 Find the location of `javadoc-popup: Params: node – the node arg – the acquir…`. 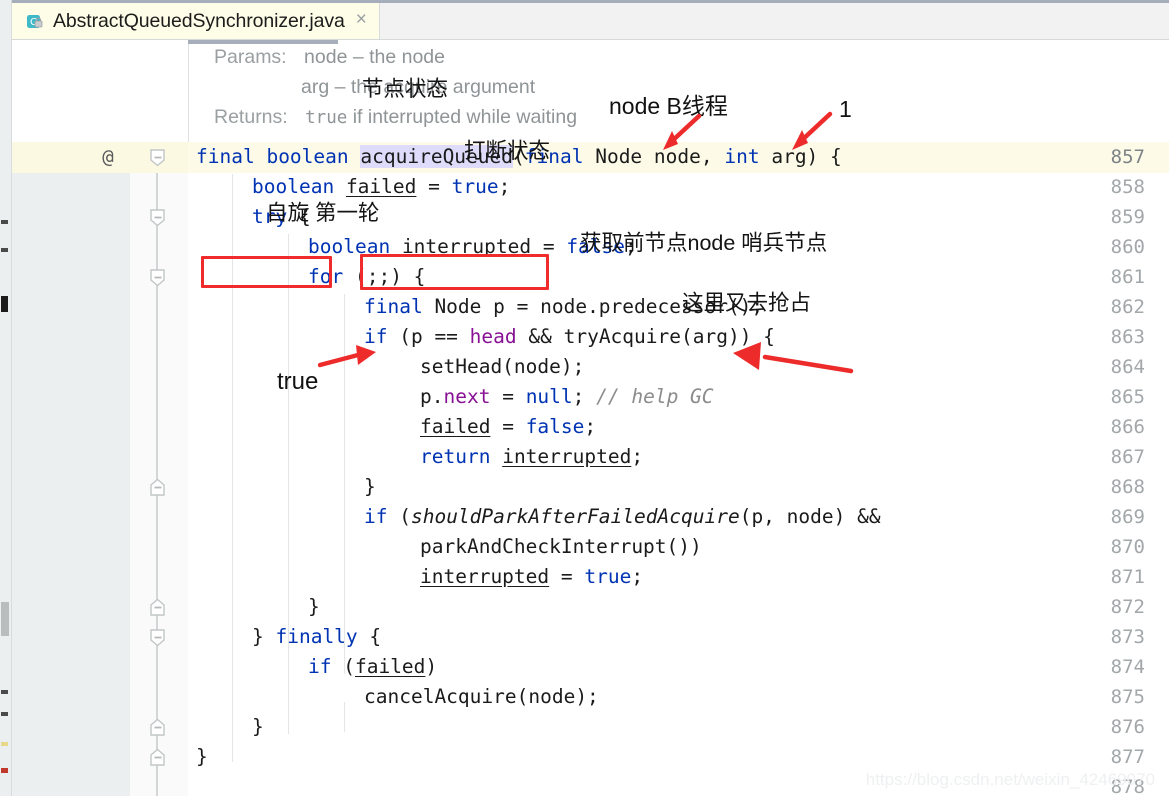

javadoc-popup: Params: node – the node arg – the acquir… is located at coordinates (590, 91).